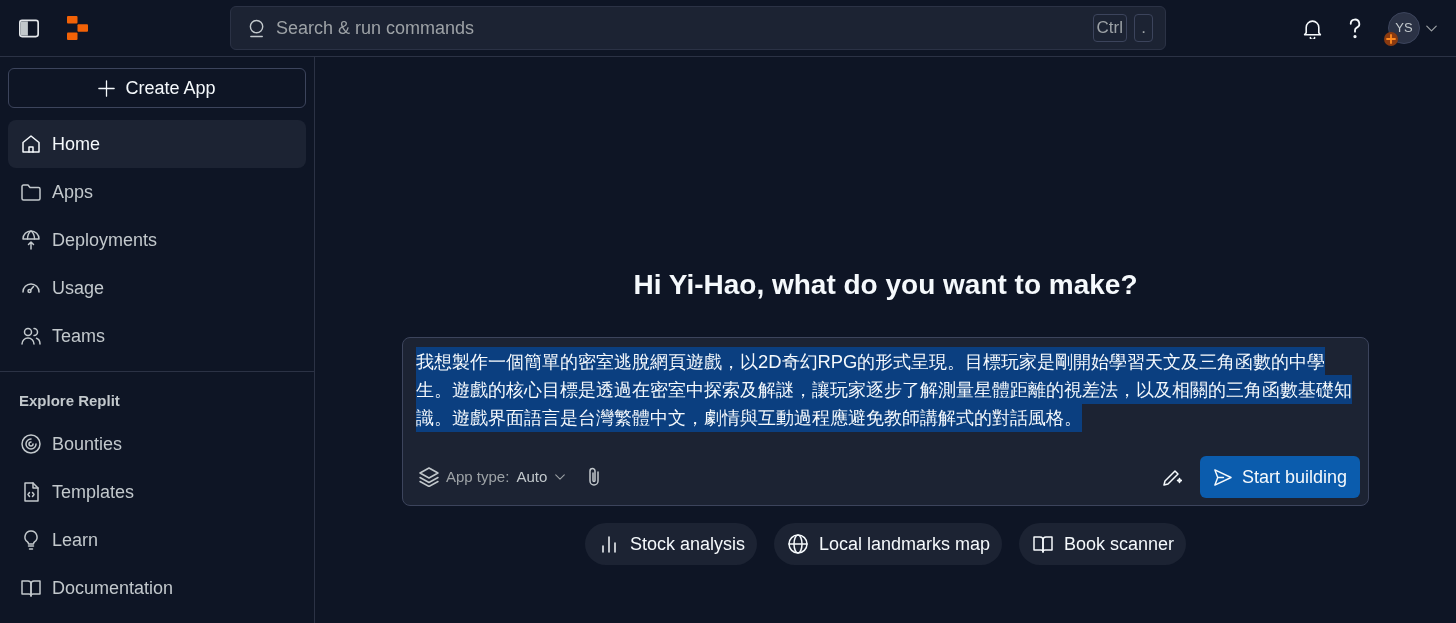 Image resolution: width=1456 pixels, height=623 pixels. I want to click on suggestion-chip: Stock analysis, so click(670, 544).